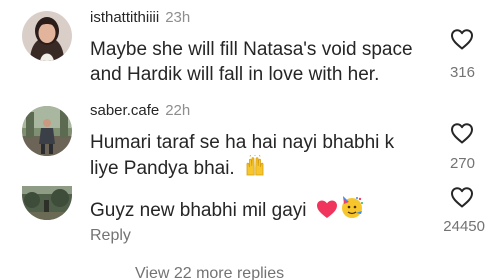  I want to click on comment-text: Guyz new bhabhi mil gayi, so click(198, 210).